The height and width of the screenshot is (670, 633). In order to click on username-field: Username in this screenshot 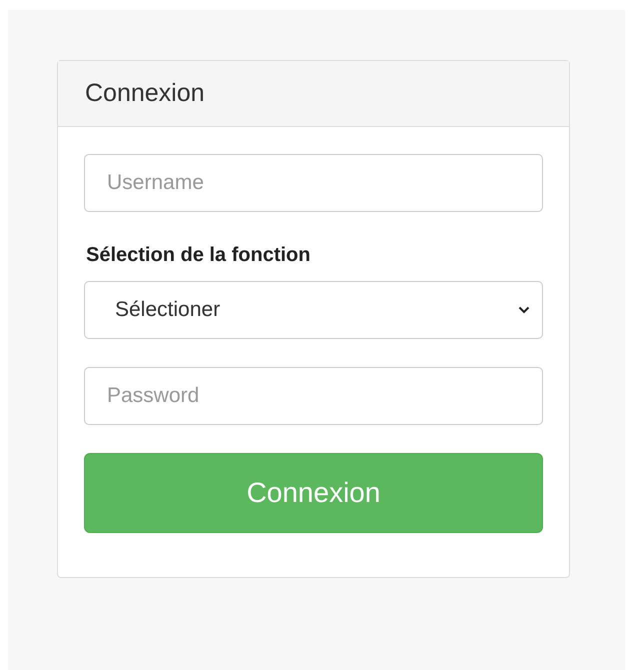, I will do `click(313, 183)`.